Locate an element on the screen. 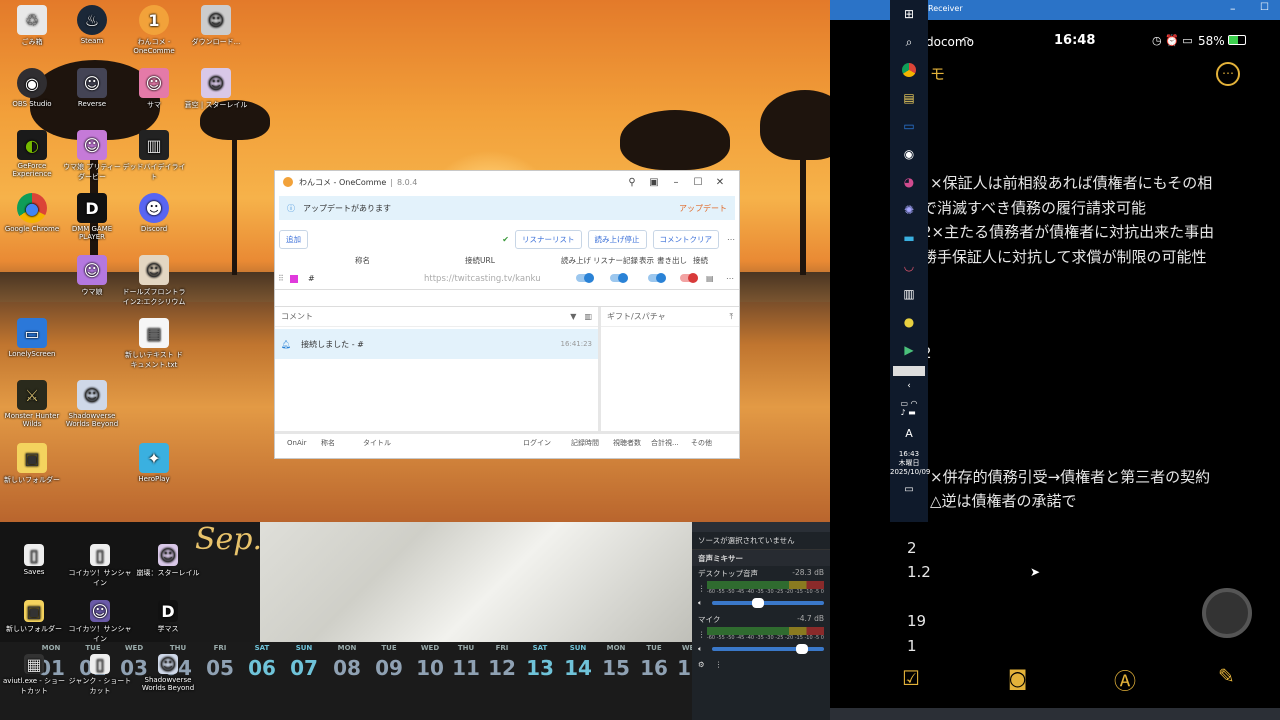 The image size is (1280, 720). connection-row: ⠿ # https://twitcasting.tv/kanku ▤ ⋯ is located at coordinates (507, 279).